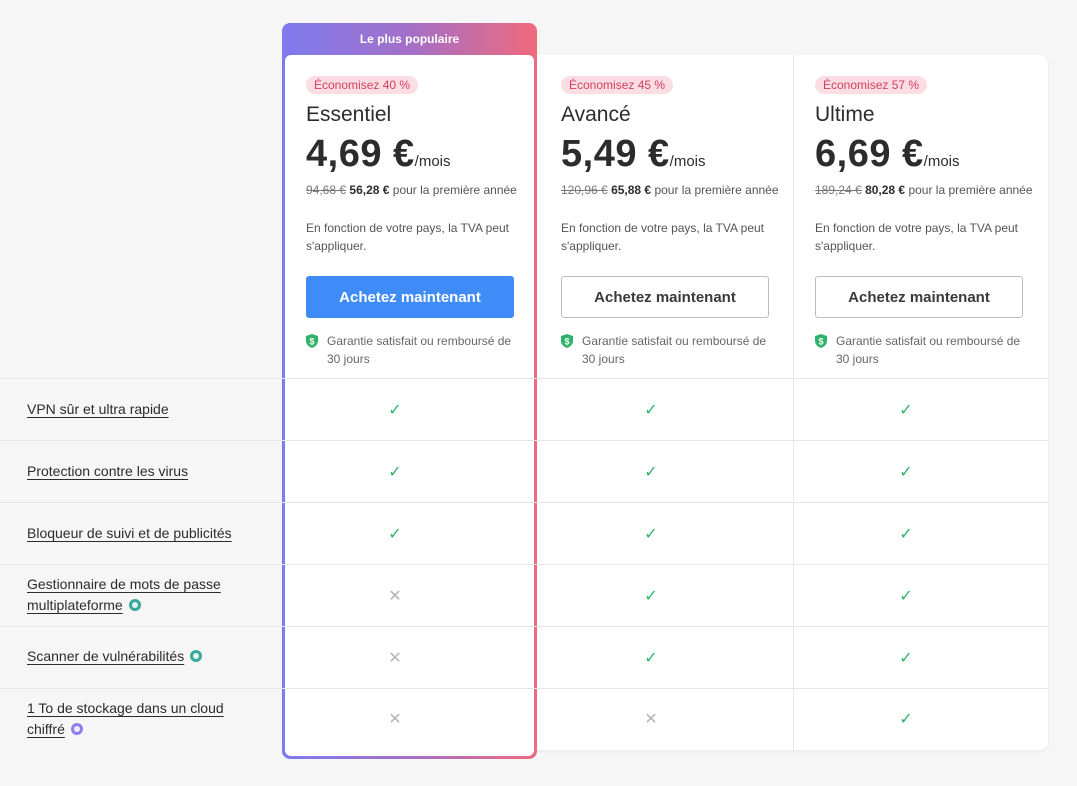 This screenshot has width=1077, height=786. What do you see at coordinates (369, 190) in the screenshot?
I see `new-price: 56,28 €` at bounding box center [369, 190].